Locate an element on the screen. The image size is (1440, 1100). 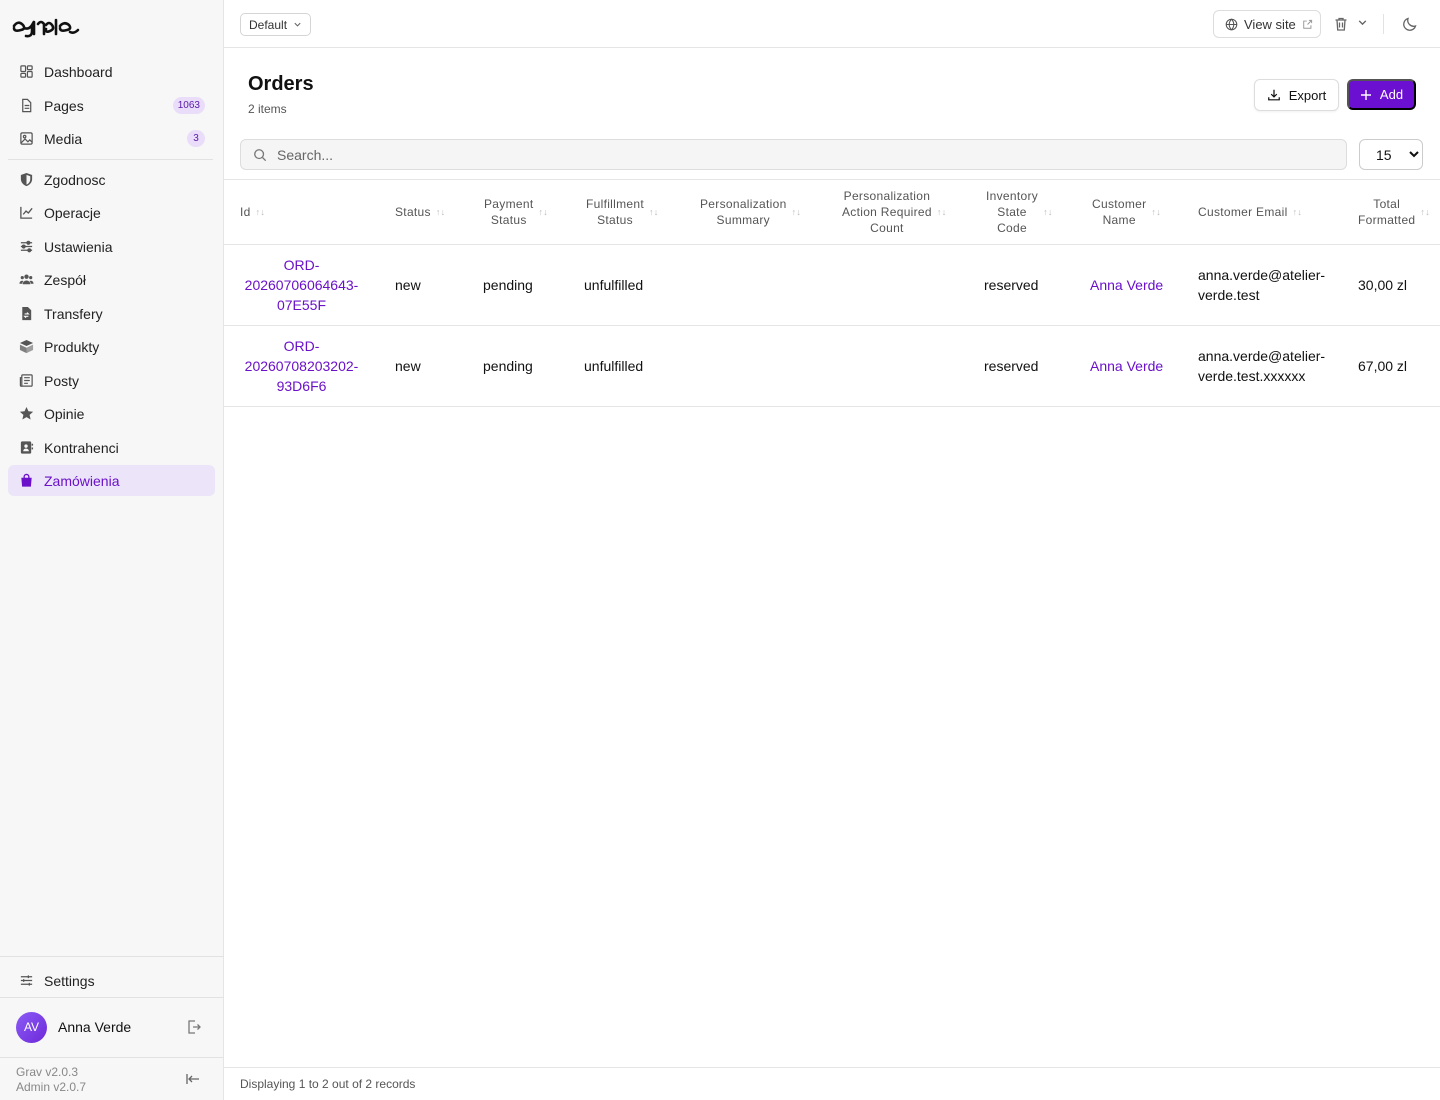
header-label: Inventory State Code is located at coordinates (1012, 212).